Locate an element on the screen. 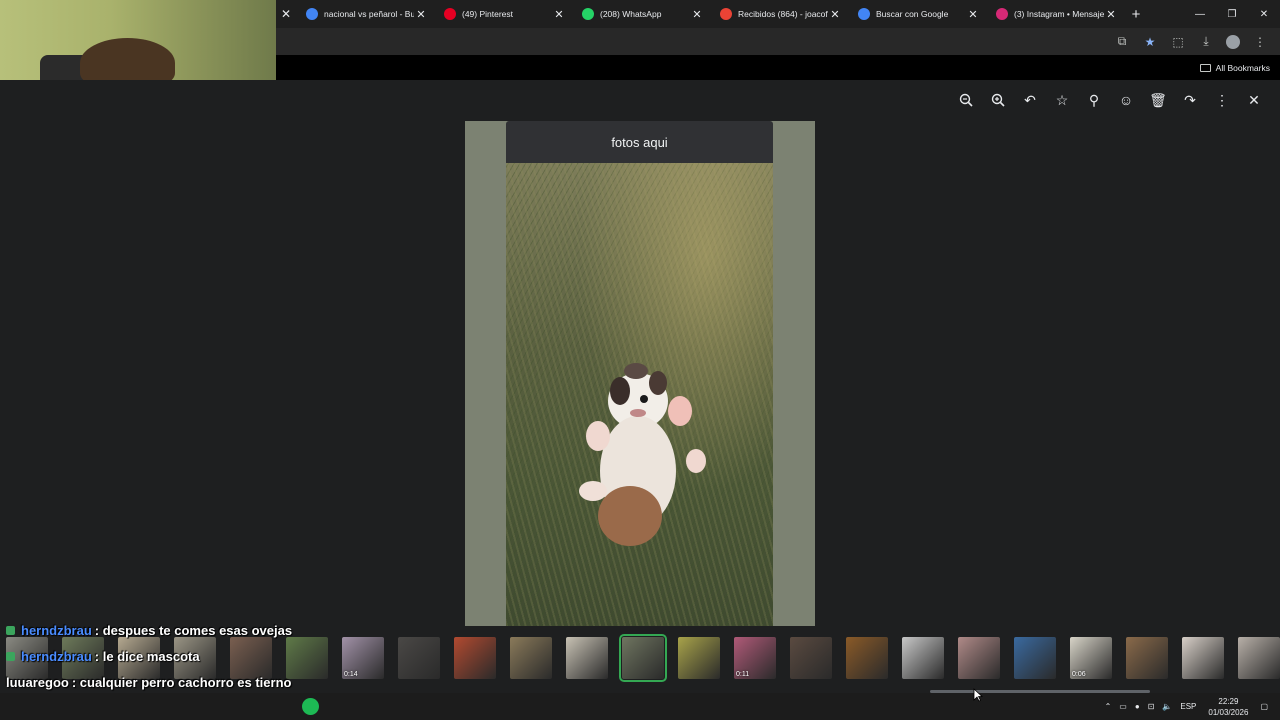  tab-title: Recibidos (864) - joacofag is located at coordinates (783, 14).